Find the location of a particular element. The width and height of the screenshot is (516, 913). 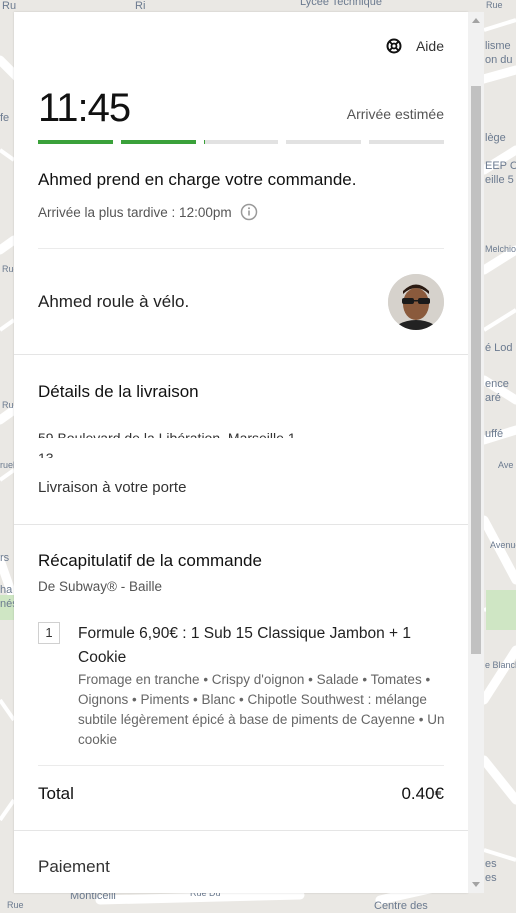

map-label: Centre des is located at coordinates (401, 906).